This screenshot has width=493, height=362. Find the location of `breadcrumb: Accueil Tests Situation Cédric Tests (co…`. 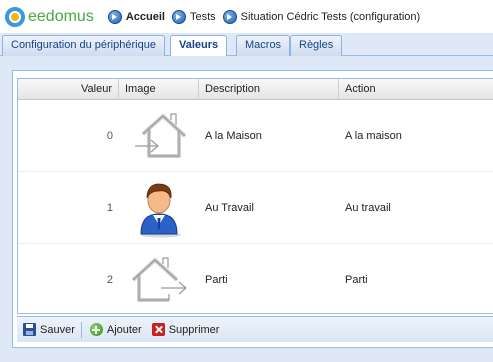

breadcrumb: Accueil Tests Situation Cédric Tests (co… is located at coordinates (267, 16).